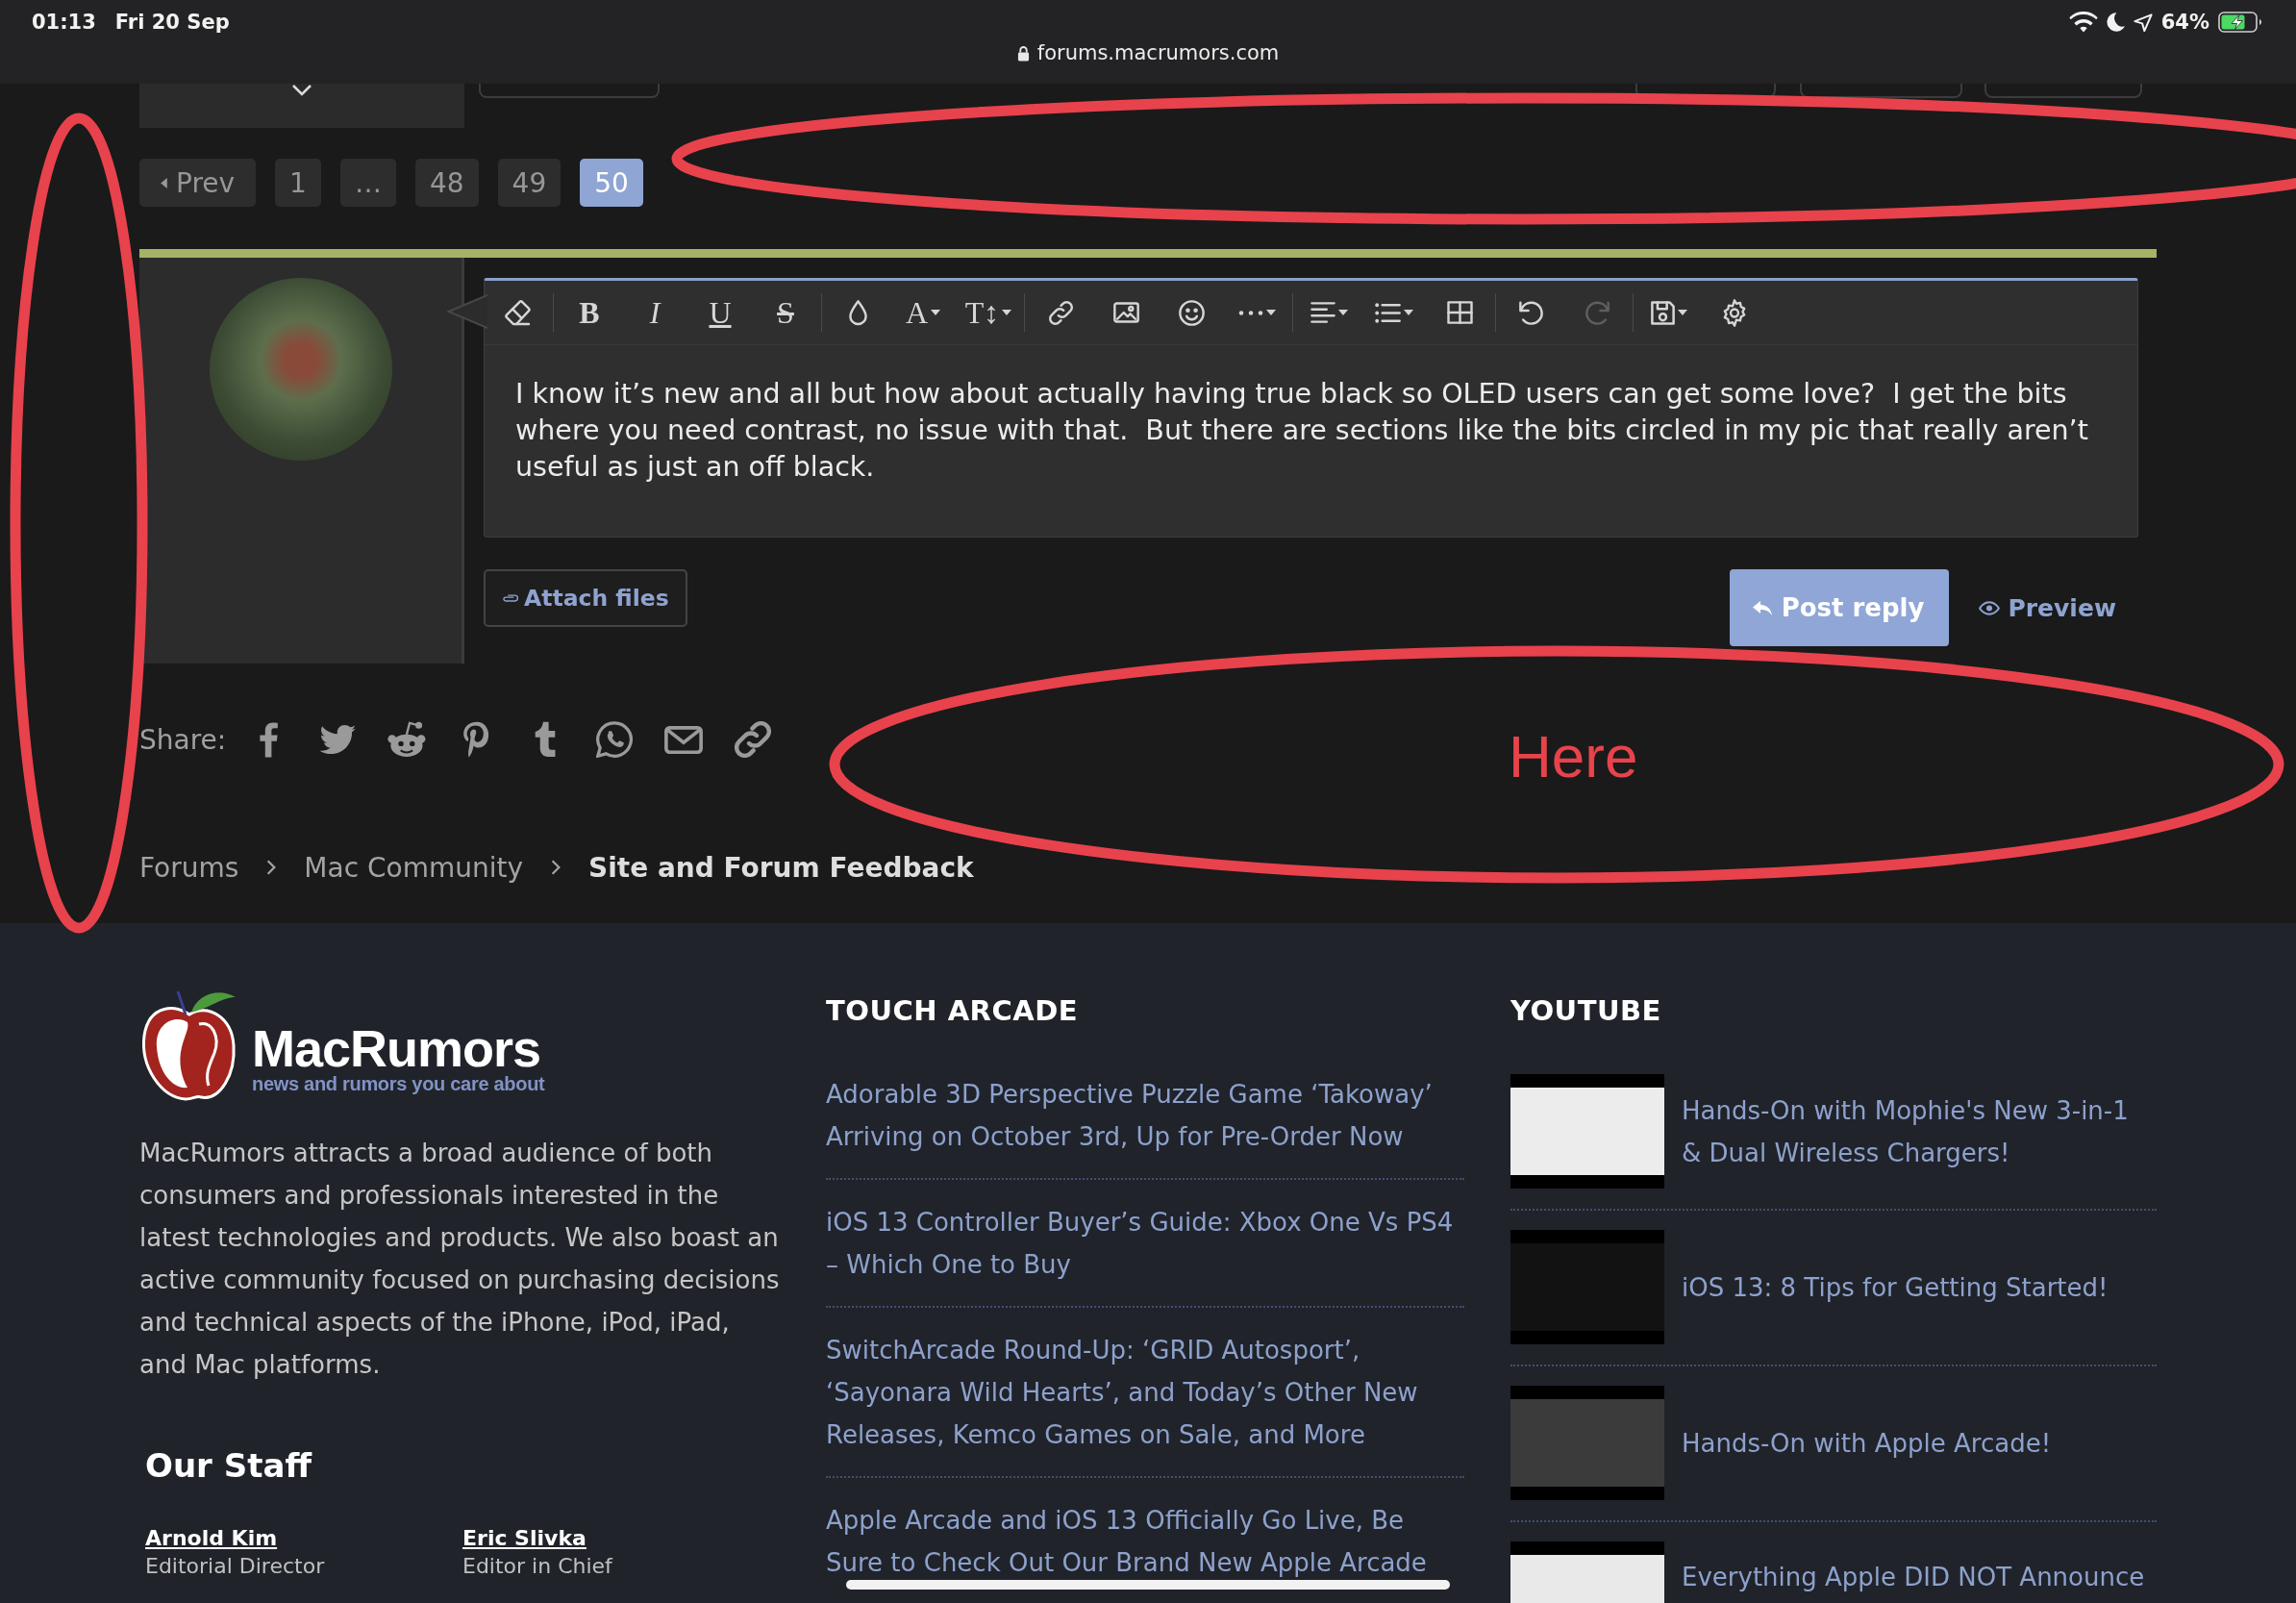 This screenshot has width=2296, height=1603. What do you see at coordinates (189, 867) in the screenshot?
I see `breadcrumb-link: Forums` at bounding box center [189, 867].